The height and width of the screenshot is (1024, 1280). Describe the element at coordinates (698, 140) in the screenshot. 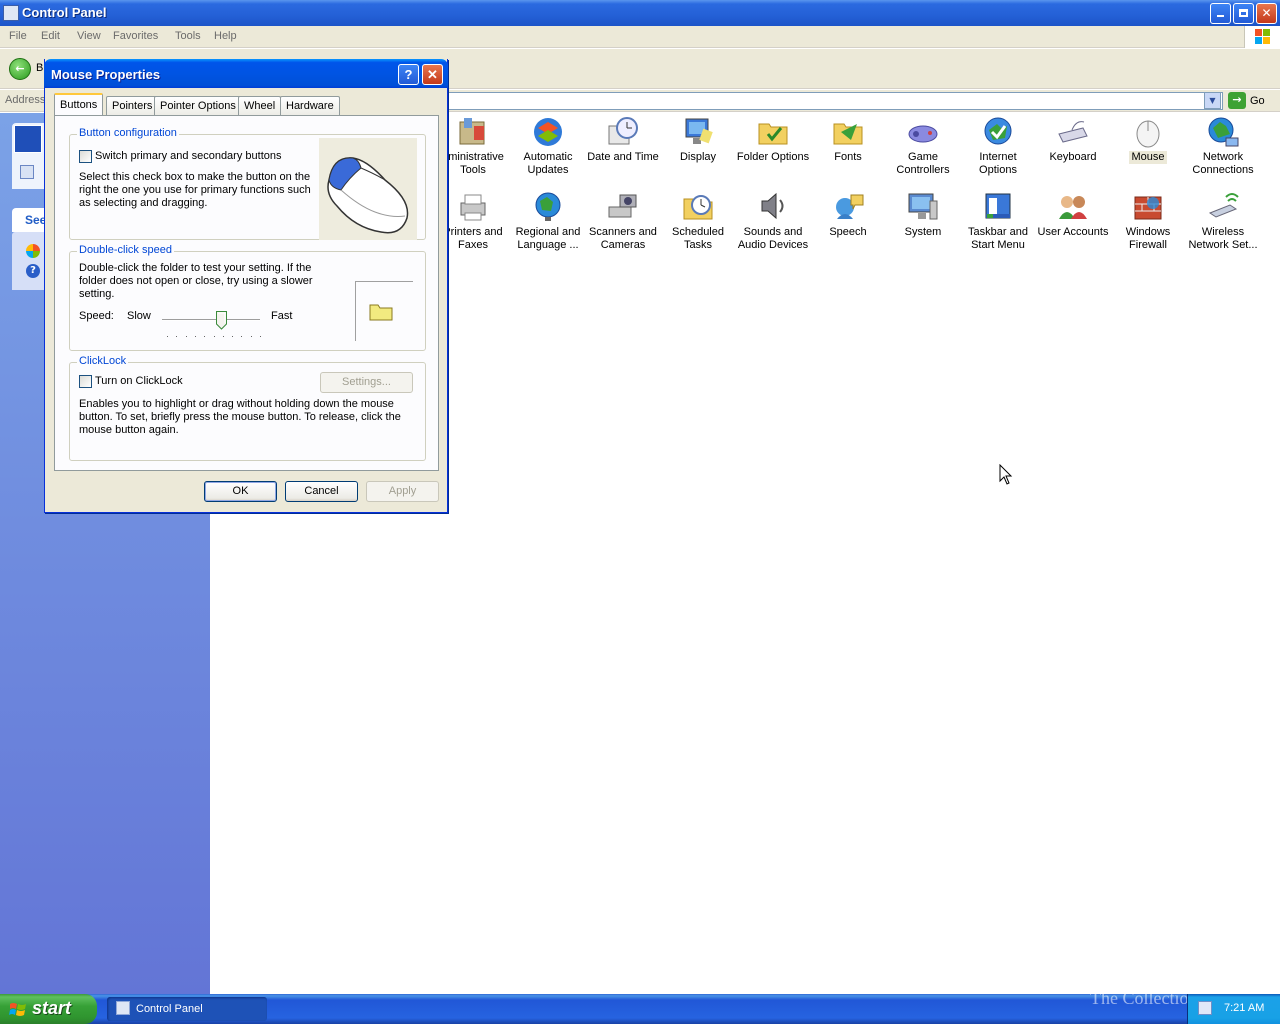

I see `item-display: Display` at that location.